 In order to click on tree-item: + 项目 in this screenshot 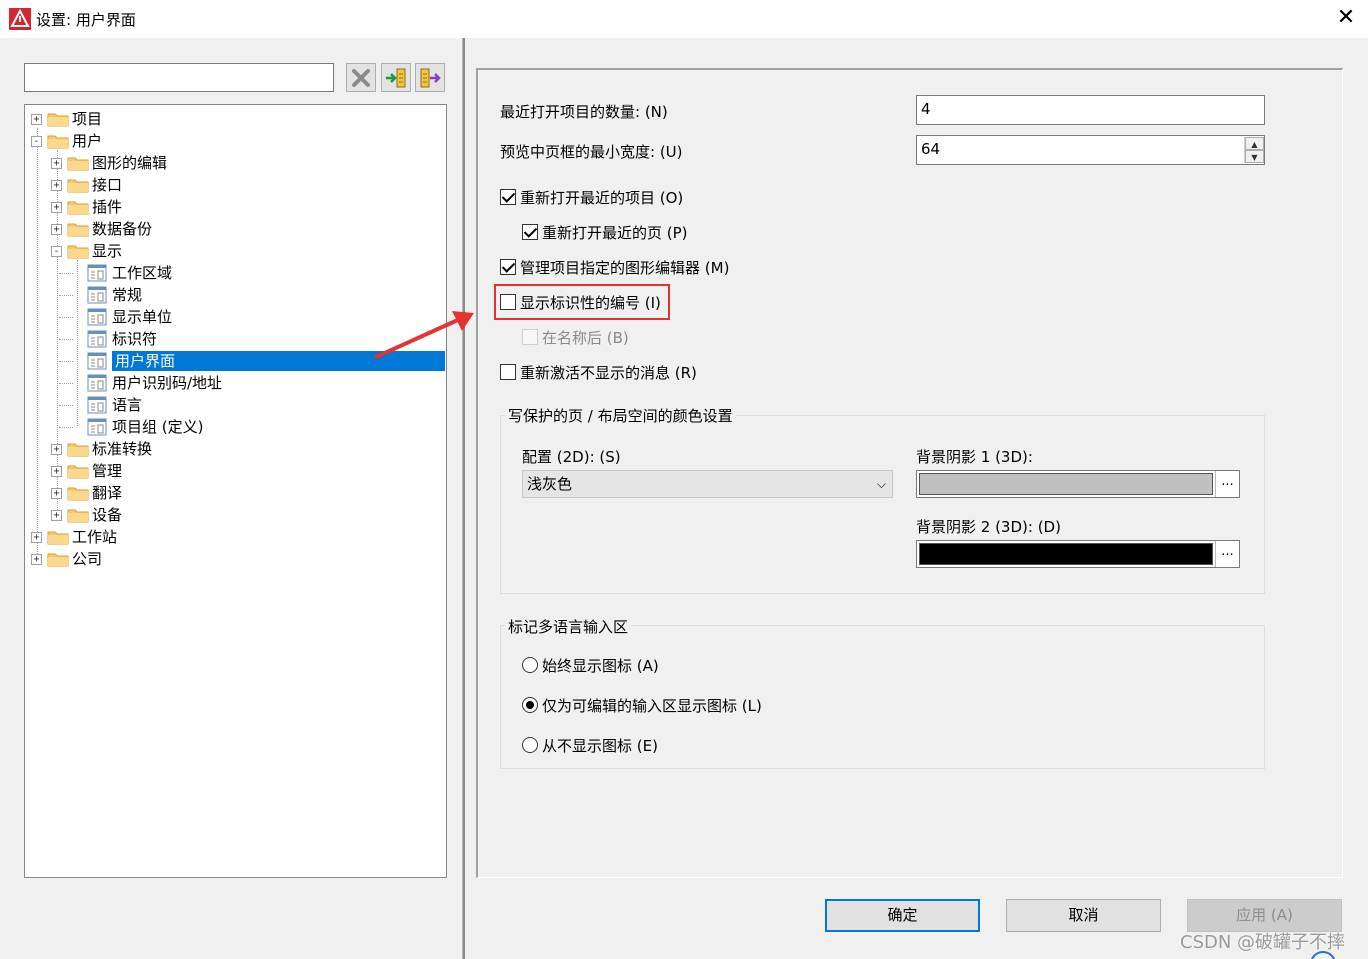, I will do `click(235, 119)`.